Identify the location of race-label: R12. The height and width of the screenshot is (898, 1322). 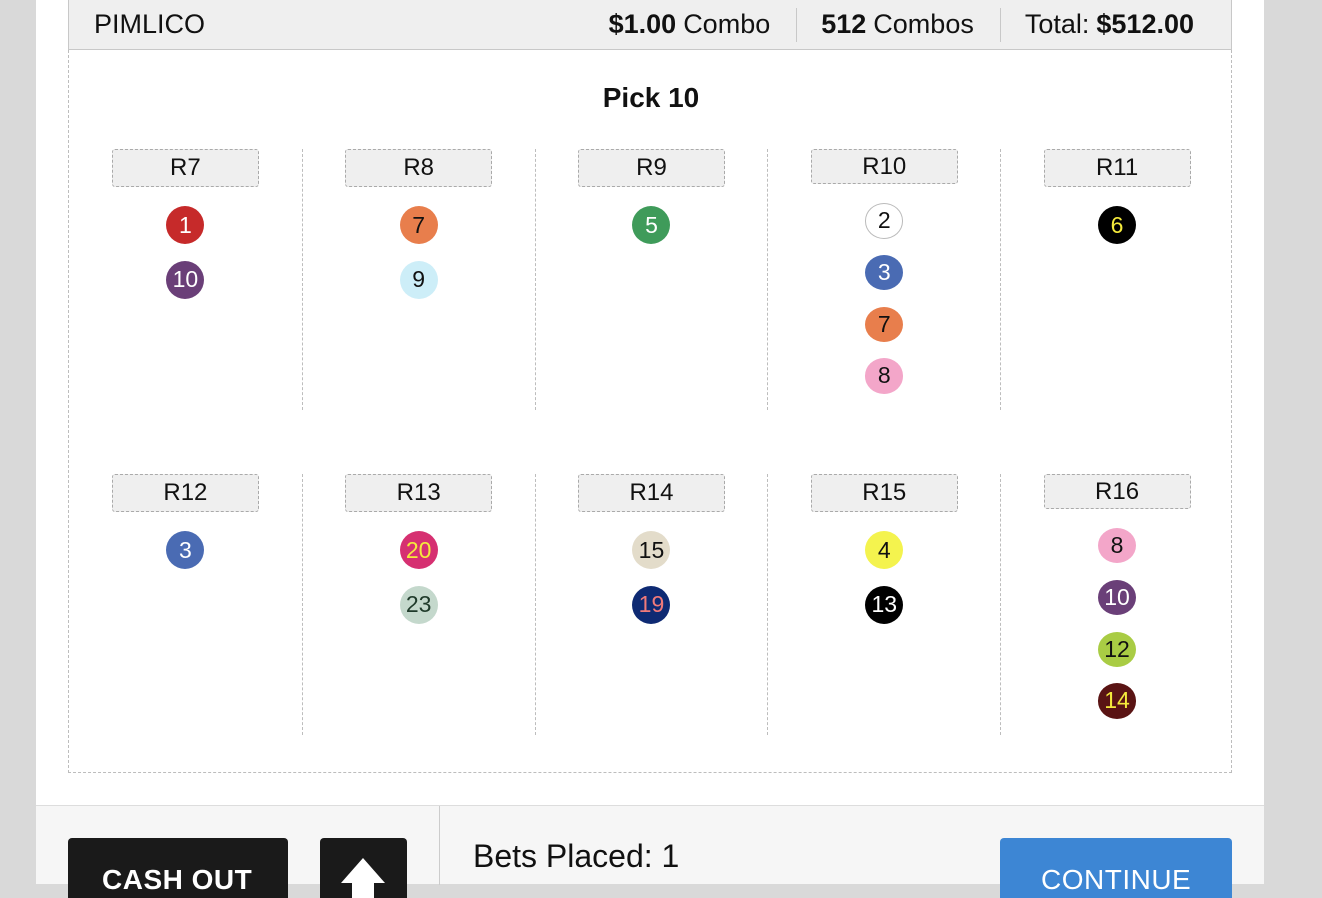
(185, 493).